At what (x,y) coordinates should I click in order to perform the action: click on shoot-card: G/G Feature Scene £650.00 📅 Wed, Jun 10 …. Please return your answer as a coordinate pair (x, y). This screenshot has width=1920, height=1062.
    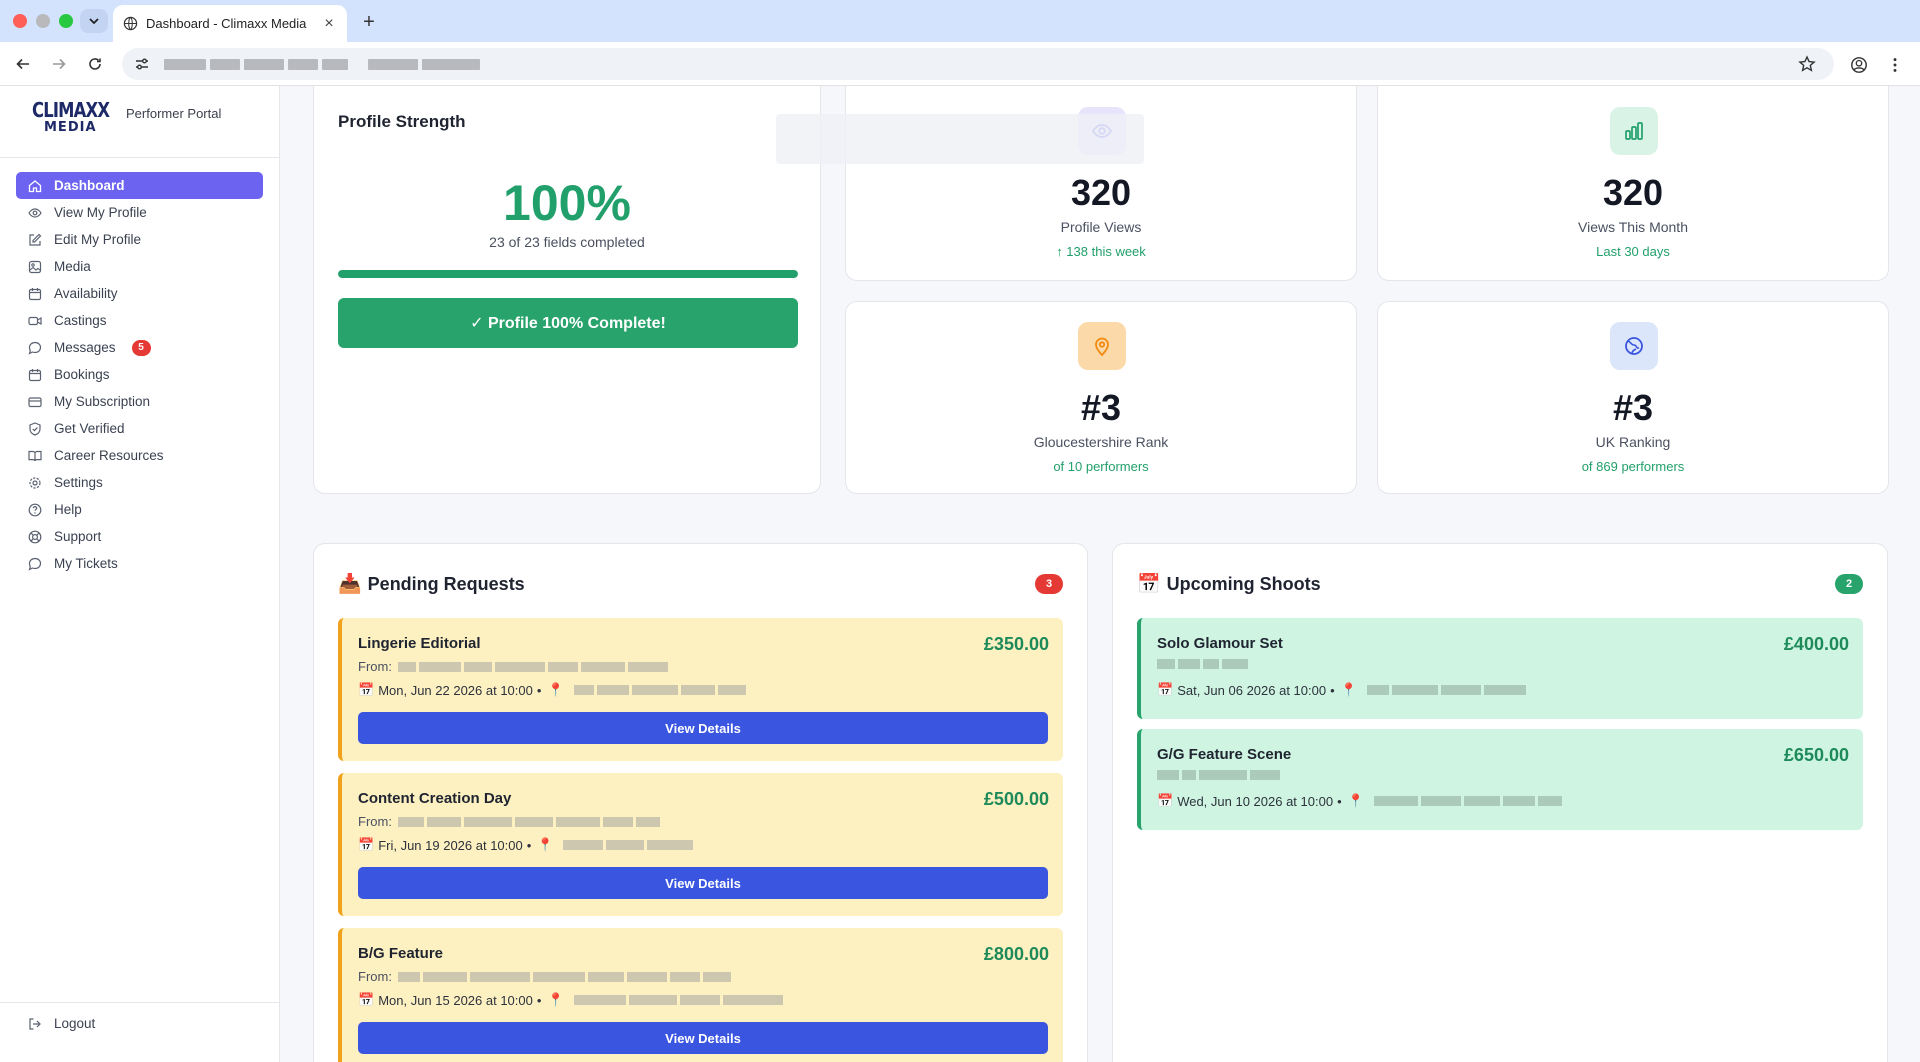
    Looking at the image, I should click on (1500, 779).